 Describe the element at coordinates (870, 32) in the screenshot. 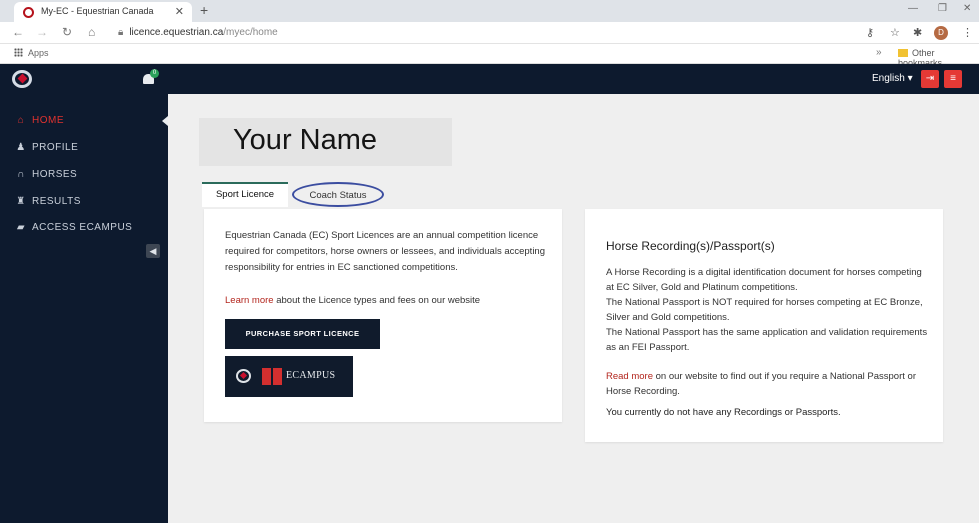

I see `key-icon: ⚷` at that location.